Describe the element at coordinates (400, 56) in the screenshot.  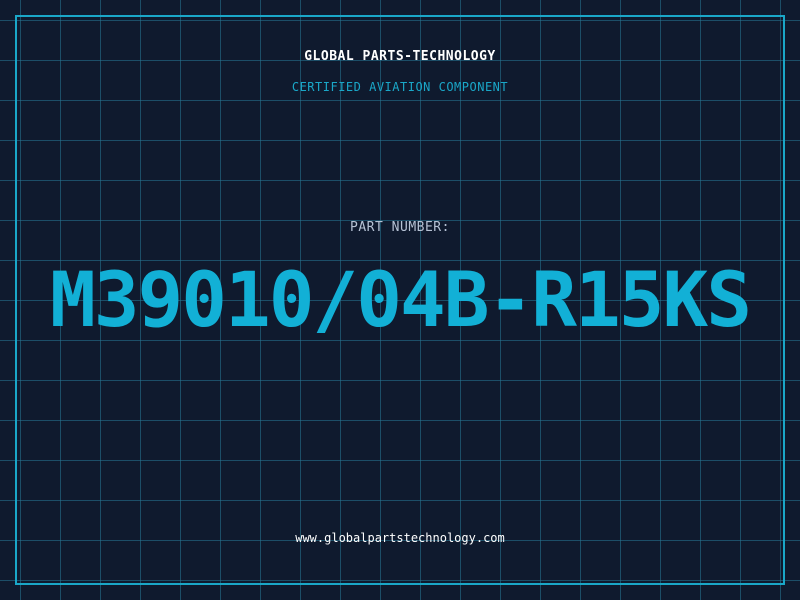
I see `company-name: GLOBAL PARTS-TECHNOLOGY` at that location.